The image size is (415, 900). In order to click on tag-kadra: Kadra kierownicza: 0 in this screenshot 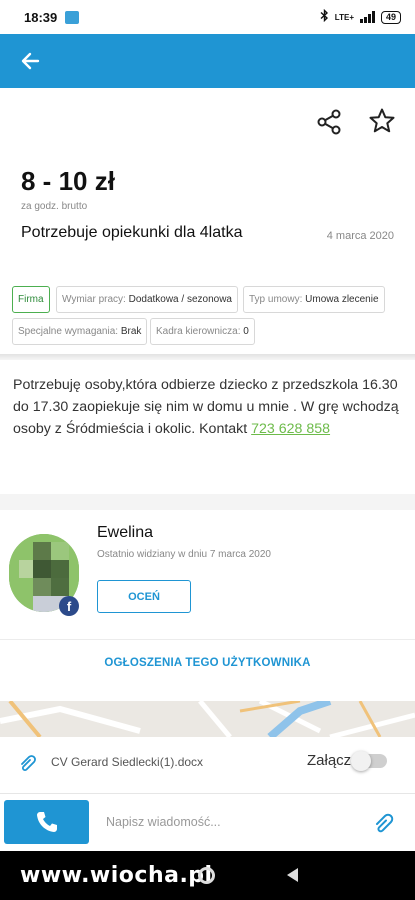, I will do `click(202, 331)`.